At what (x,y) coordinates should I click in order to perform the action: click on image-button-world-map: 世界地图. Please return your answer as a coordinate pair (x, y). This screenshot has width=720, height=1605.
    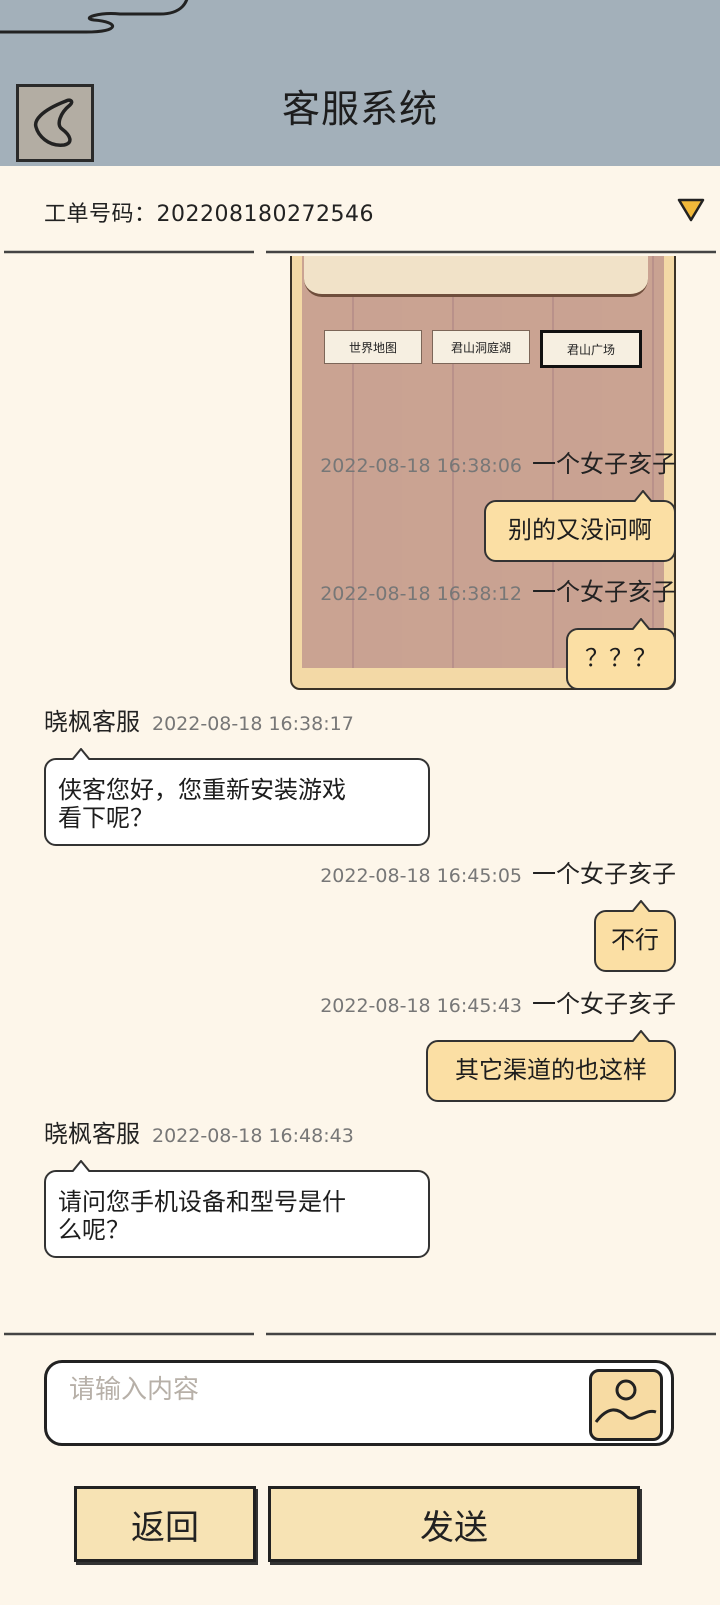
    Looking at the image, I should click on (373, 347).